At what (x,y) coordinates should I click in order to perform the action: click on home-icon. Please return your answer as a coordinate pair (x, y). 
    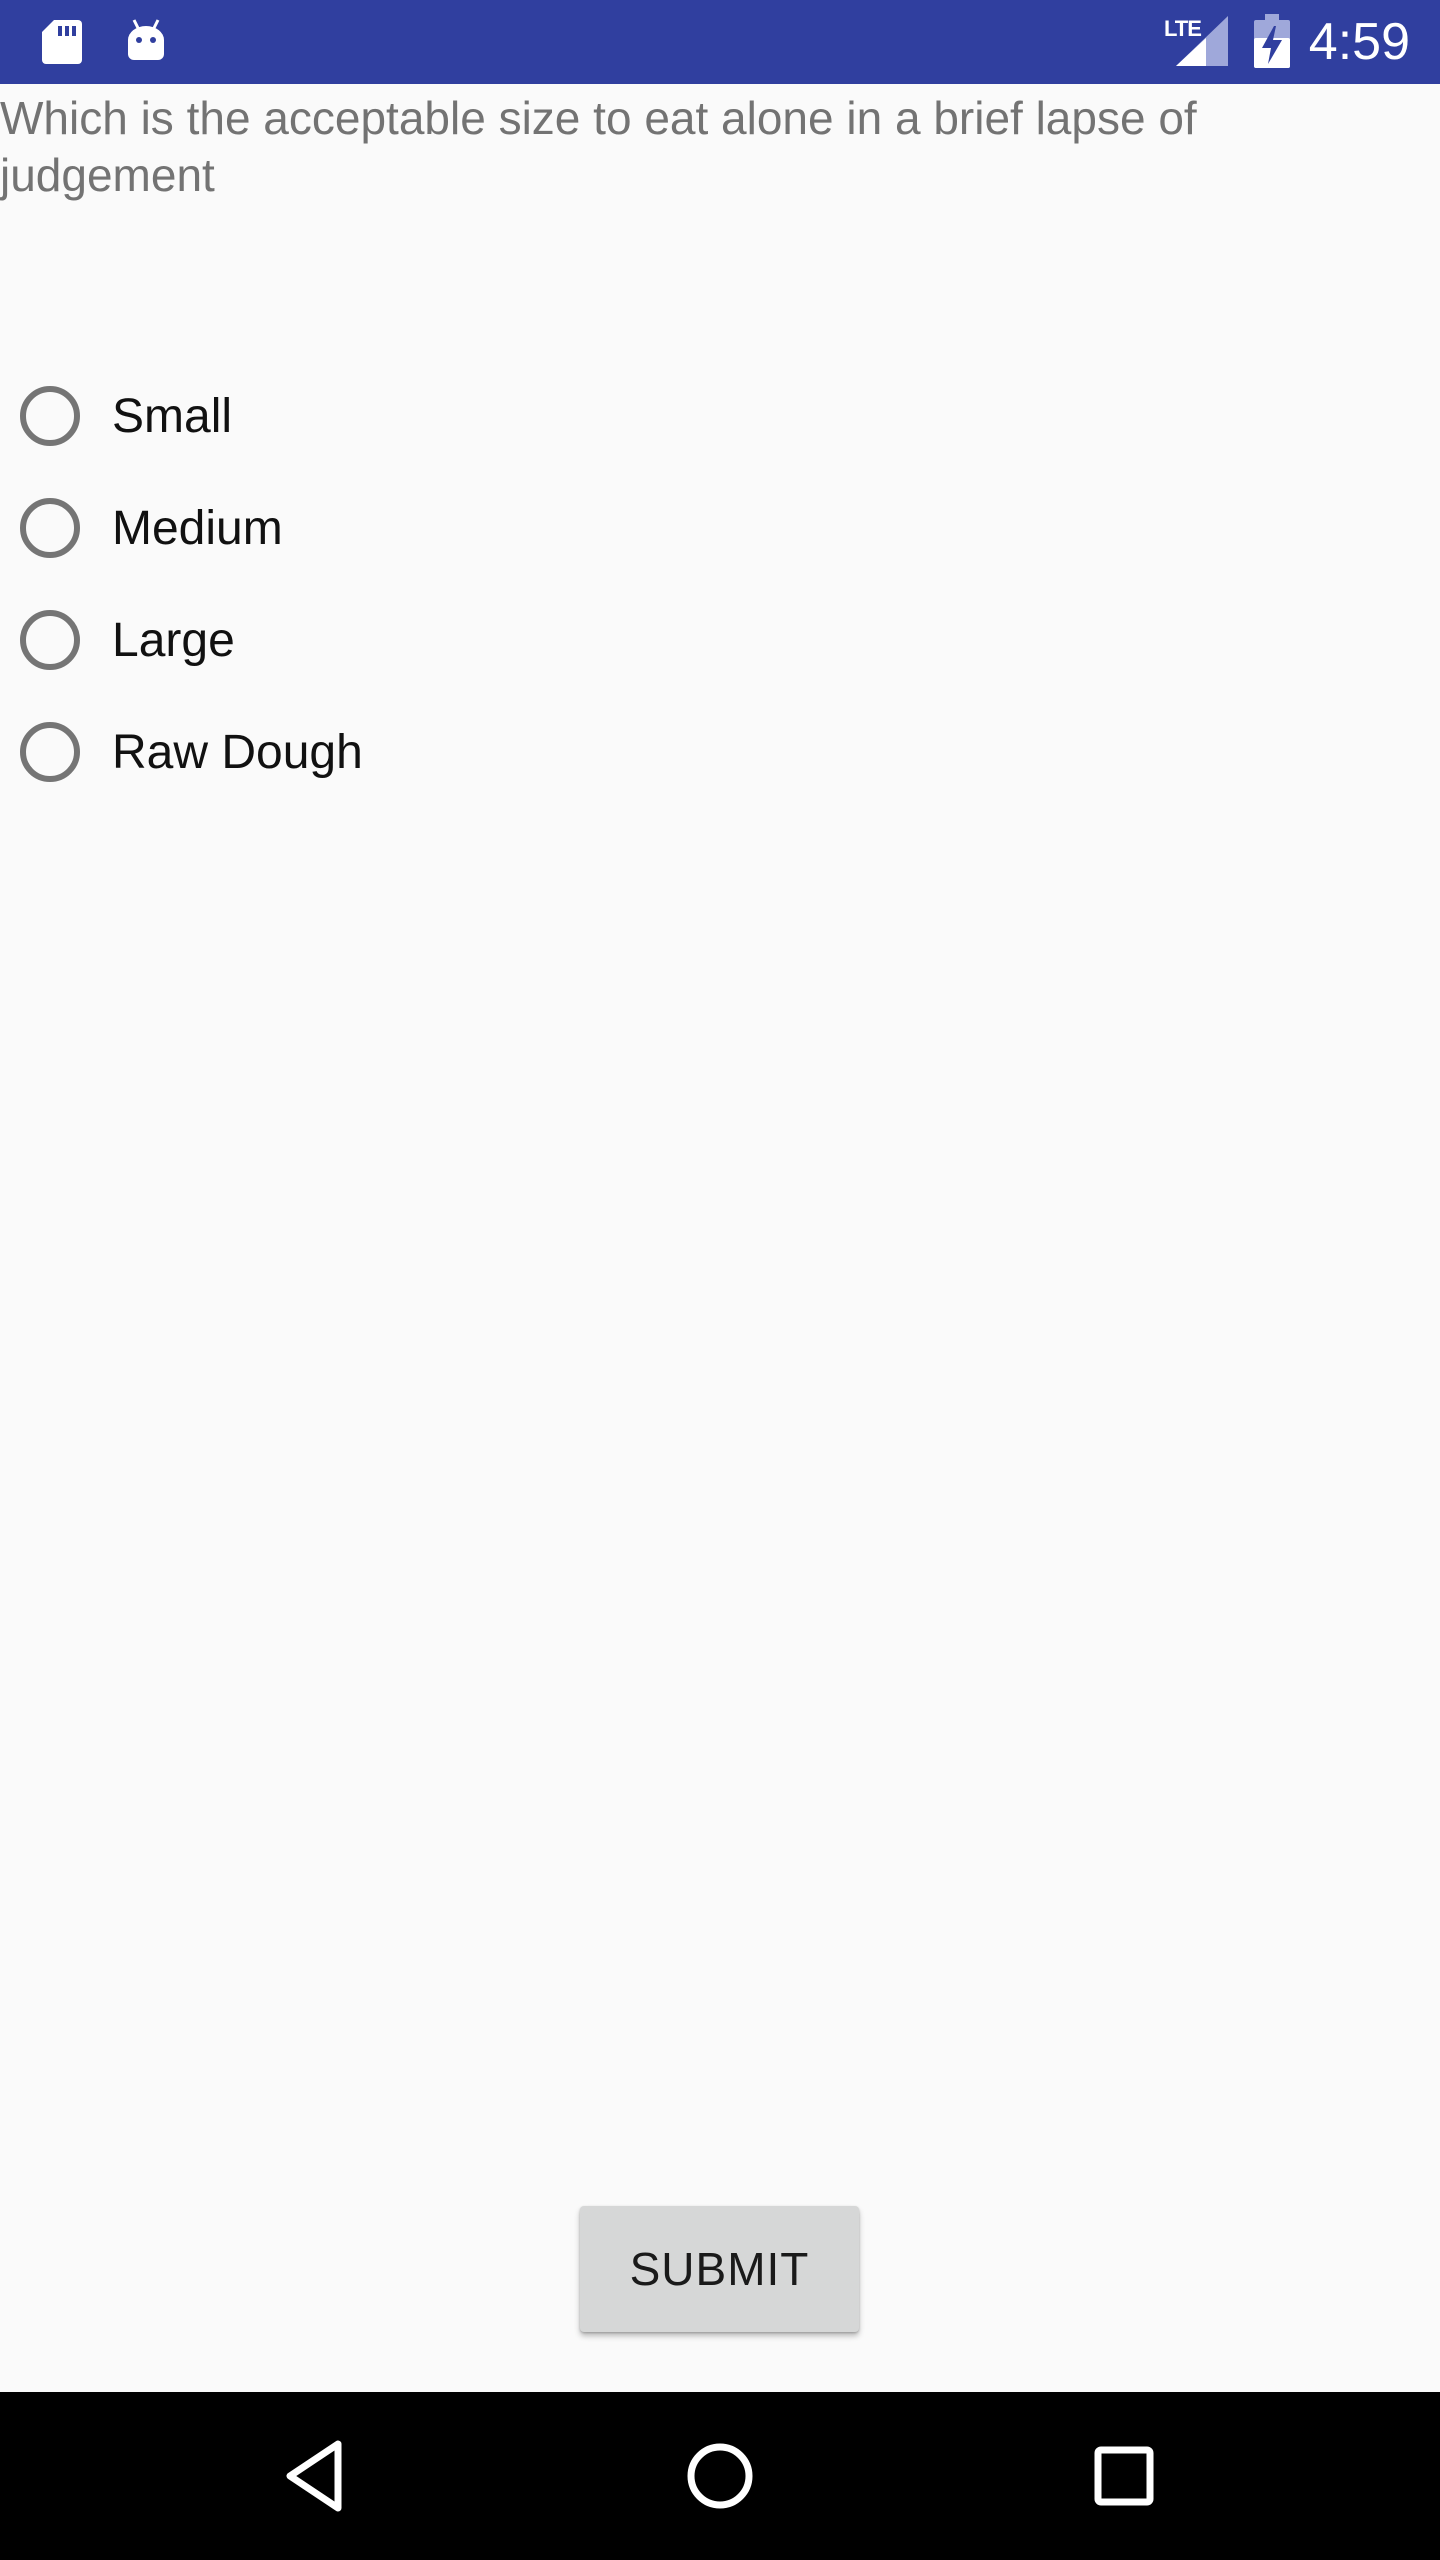
    Looking at the image, I should click on (720, 2476).